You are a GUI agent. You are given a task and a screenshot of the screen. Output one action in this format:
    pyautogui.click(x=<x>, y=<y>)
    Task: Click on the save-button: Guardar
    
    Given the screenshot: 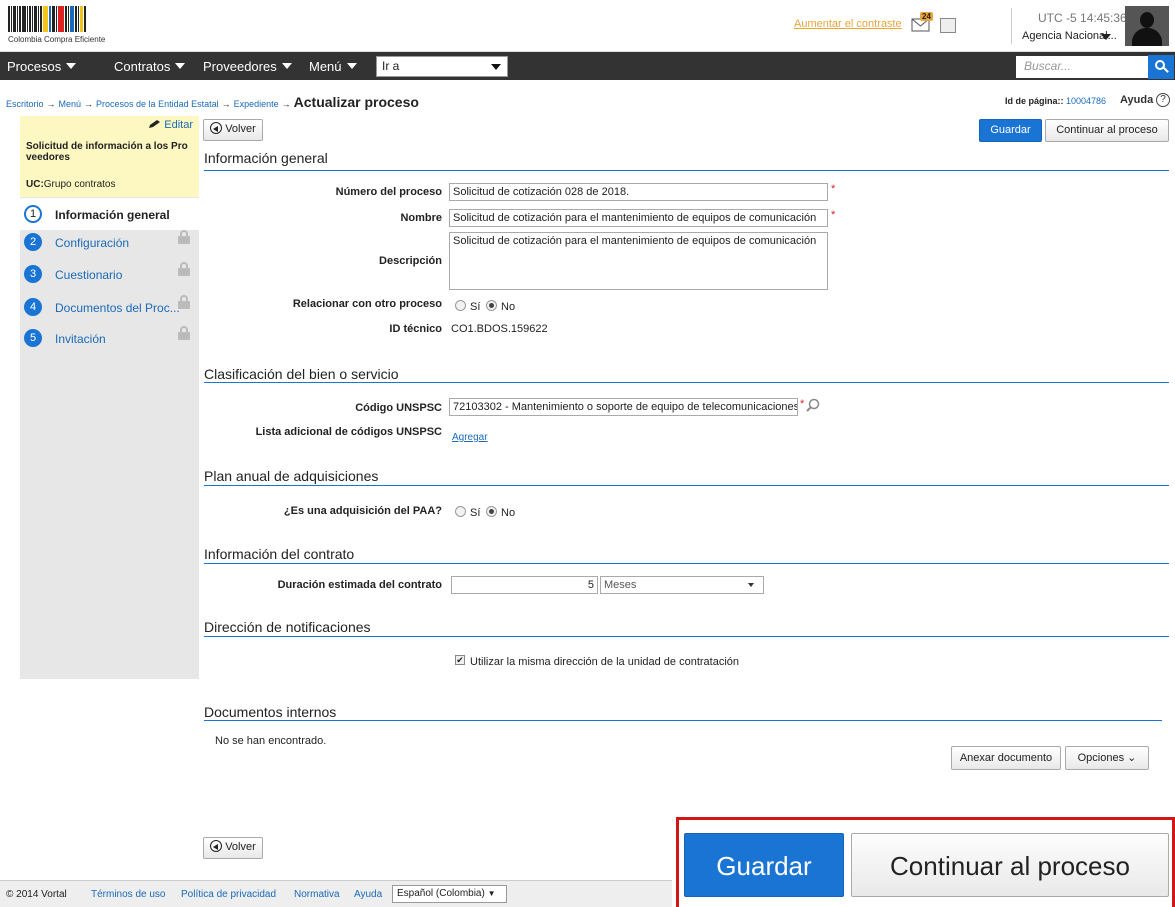 What is the action you would take?
    pyautogui.click(x=1010, y=130)
    